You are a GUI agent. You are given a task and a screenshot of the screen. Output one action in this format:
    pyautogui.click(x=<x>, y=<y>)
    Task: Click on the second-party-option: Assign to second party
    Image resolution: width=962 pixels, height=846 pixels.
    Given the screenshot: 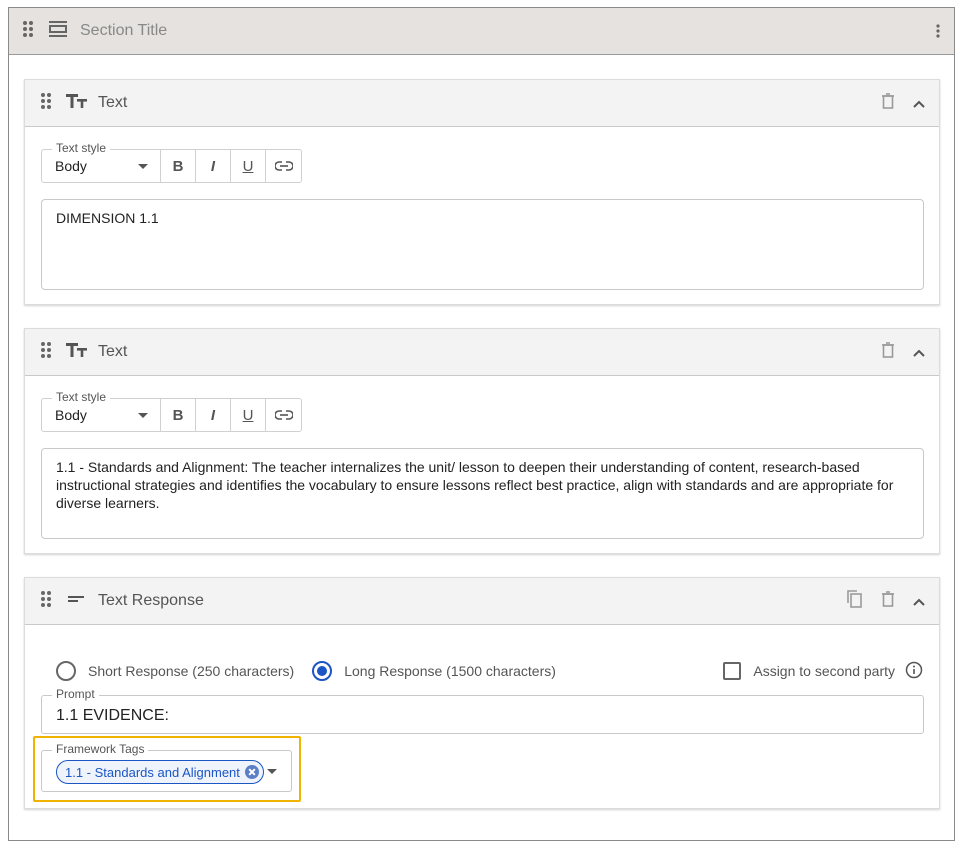 What is the action you would take?
    pyautogui.click(x=823, y=671)
    